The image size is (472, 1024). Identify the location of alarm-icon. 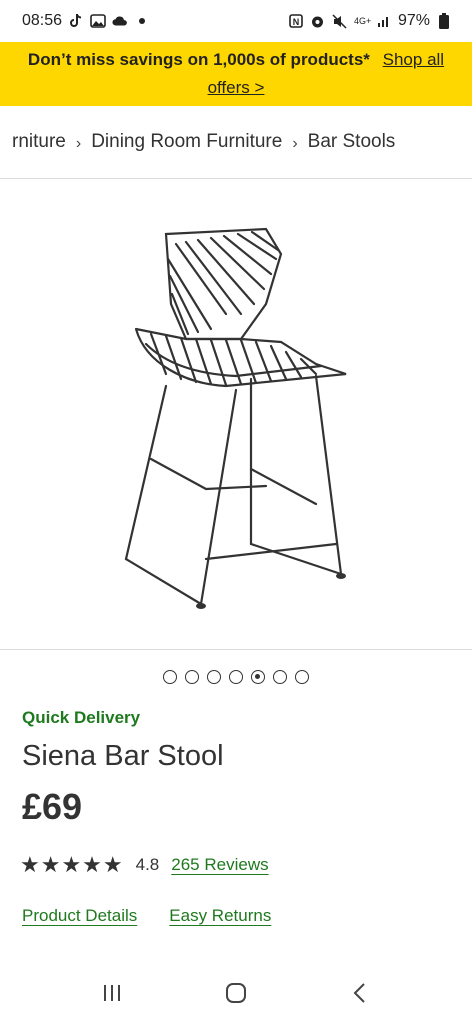
(318, 21).